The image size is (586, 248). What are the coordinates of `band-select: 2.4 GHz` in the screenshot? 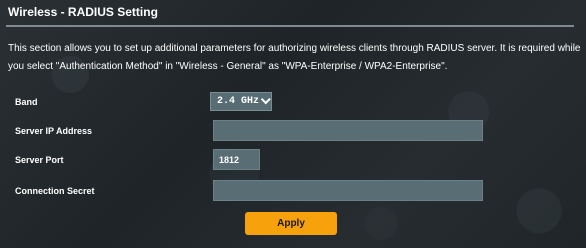 It's located at (241, 101).